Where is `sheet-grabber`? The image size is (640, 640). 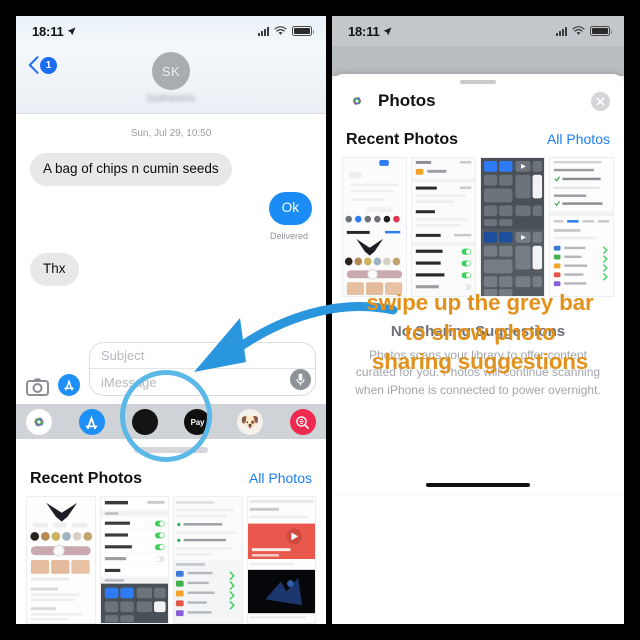 sheet-grabber is located at coordinates (478, 82).